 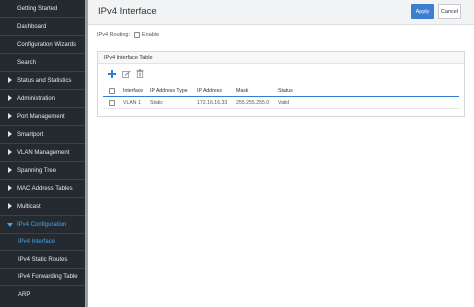 I want to click on cell-interface: VLAN 1, so click(x=132, y=103).